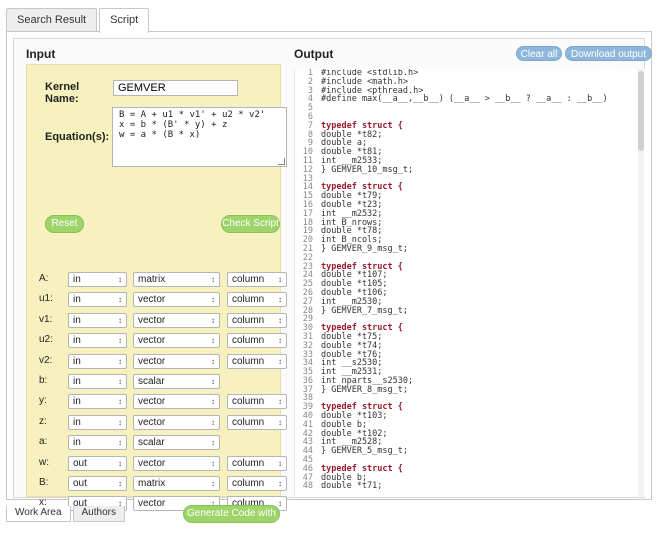  What do you see at coordinates (77, 137) in the screenshot?
I see `equations-label: Equation(s):` at bounding box center [77, 137].